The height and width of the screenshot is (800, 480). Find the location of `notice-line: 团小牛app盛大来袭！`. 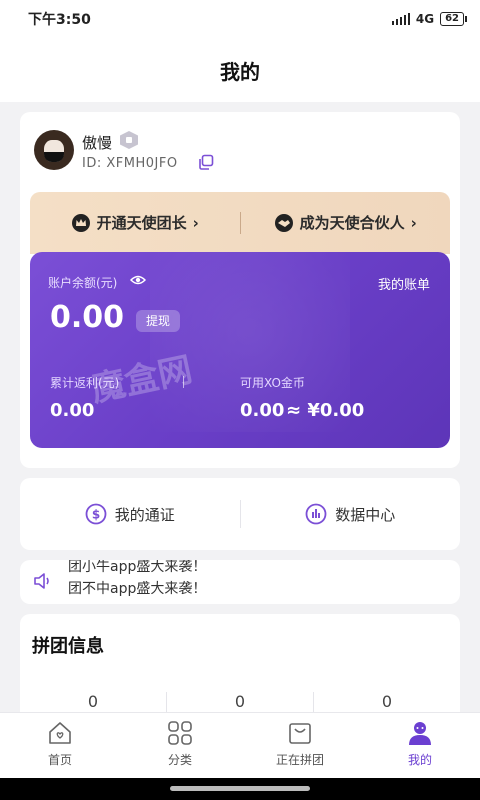

notice-line: 团小牛app盛大来袭！ is located at coordinates (137, 567).